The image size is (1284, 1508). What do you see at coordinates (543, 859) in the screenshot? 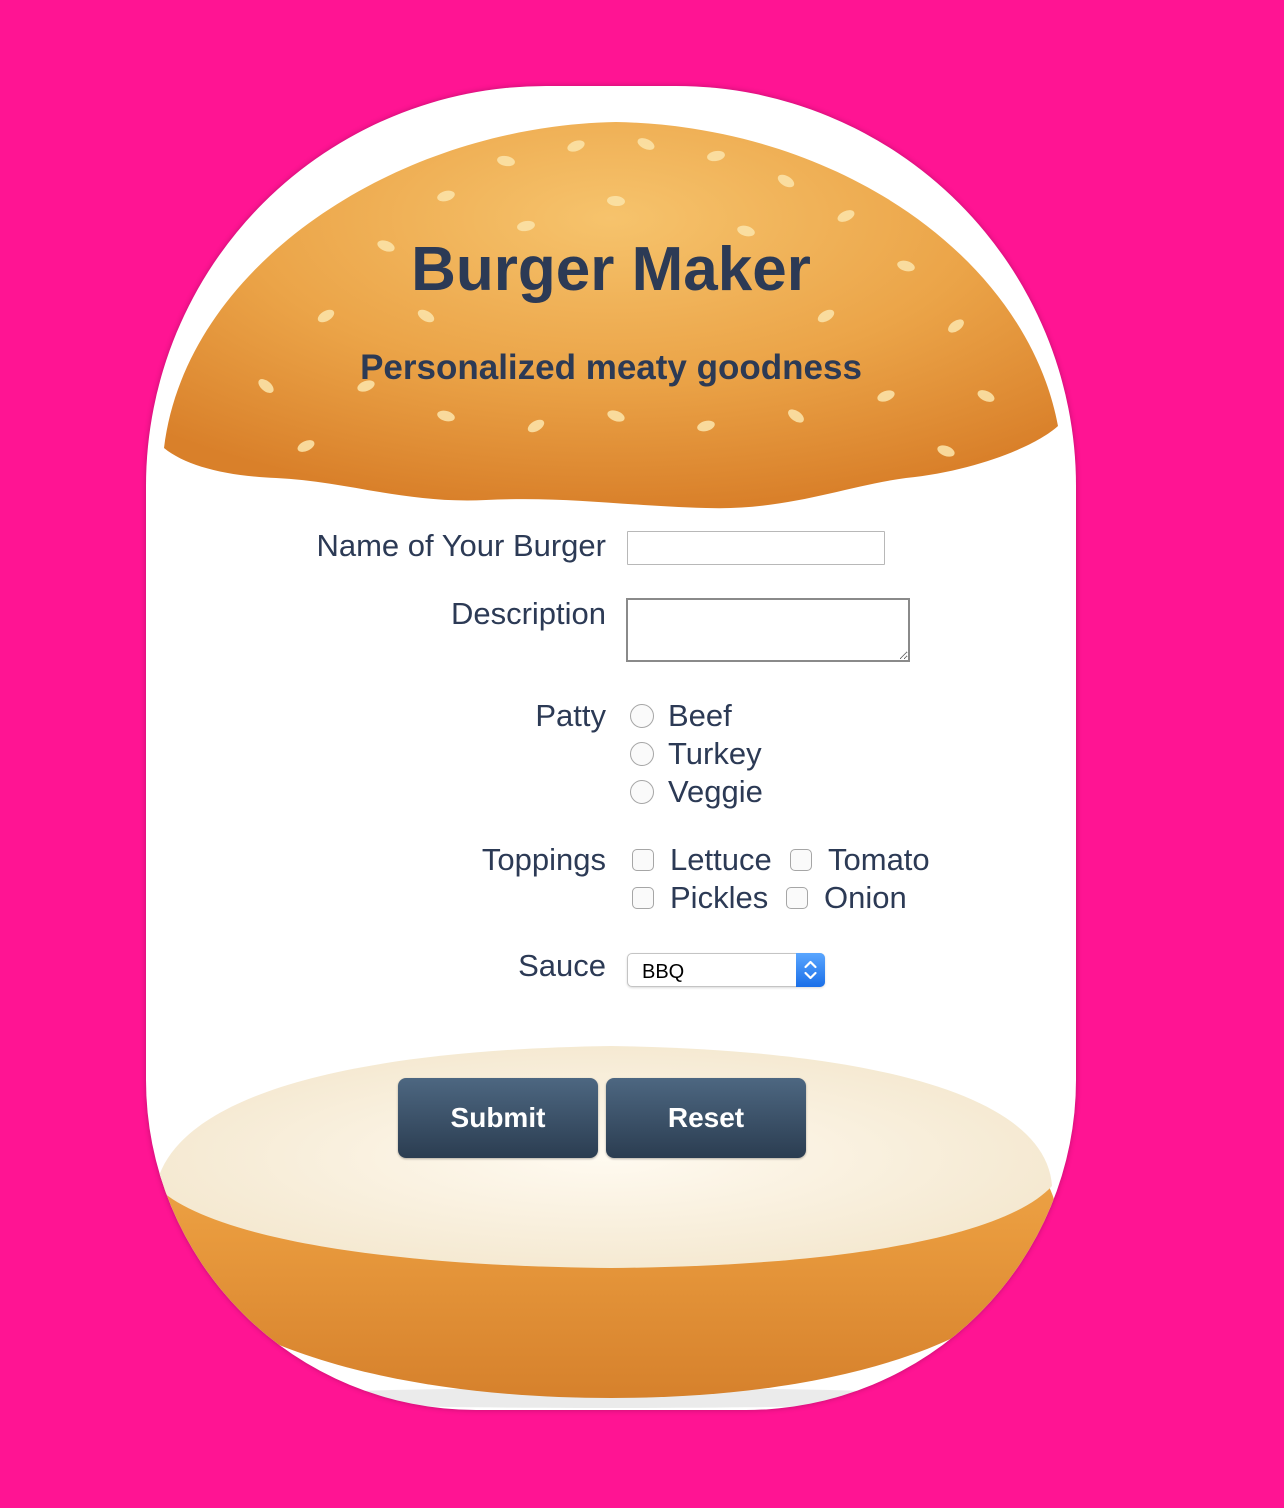
I see `toppings-label: Toppings` at bounding box center [543, 859].